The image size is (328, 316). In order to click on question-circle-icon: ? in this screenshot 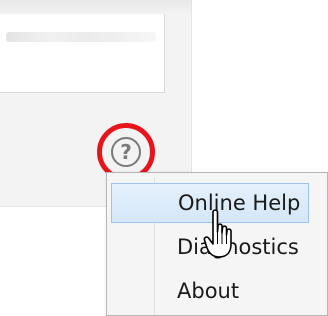, I will do `click(126, 152)`.